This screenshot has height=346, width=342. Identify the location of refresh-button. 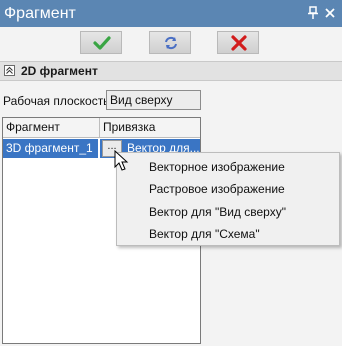
(170, 42).